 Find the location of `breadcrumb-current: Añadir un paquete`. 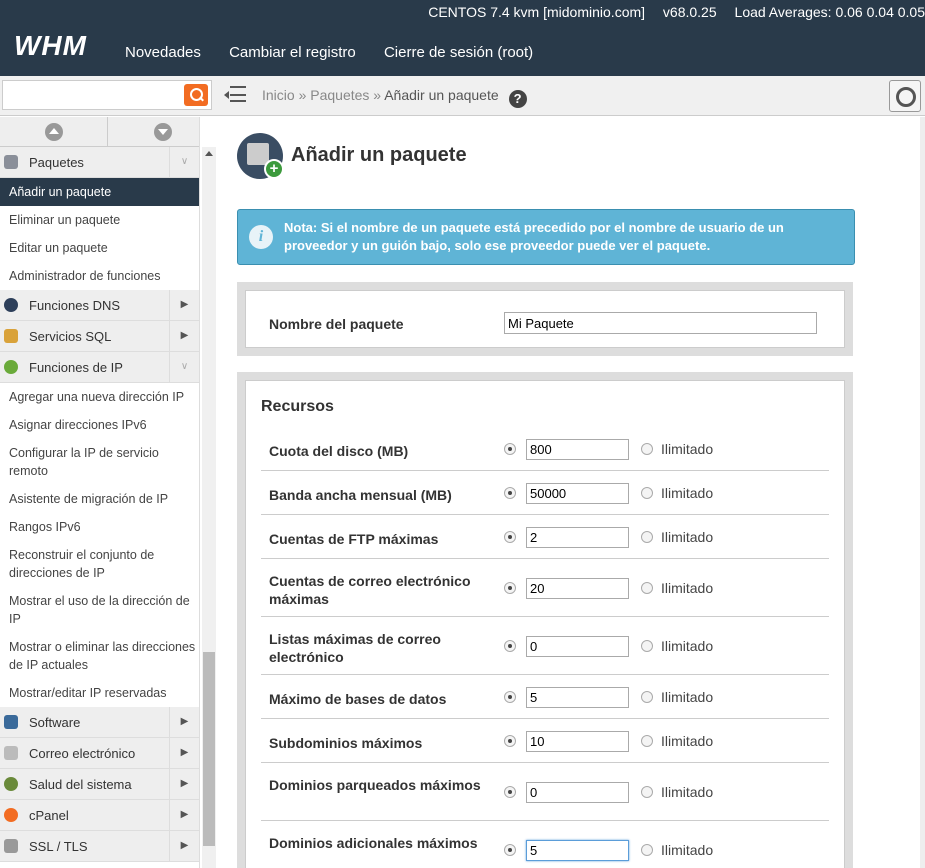

breadcrumb-current: Añadir un paquete is located at coordinates (441, 95).